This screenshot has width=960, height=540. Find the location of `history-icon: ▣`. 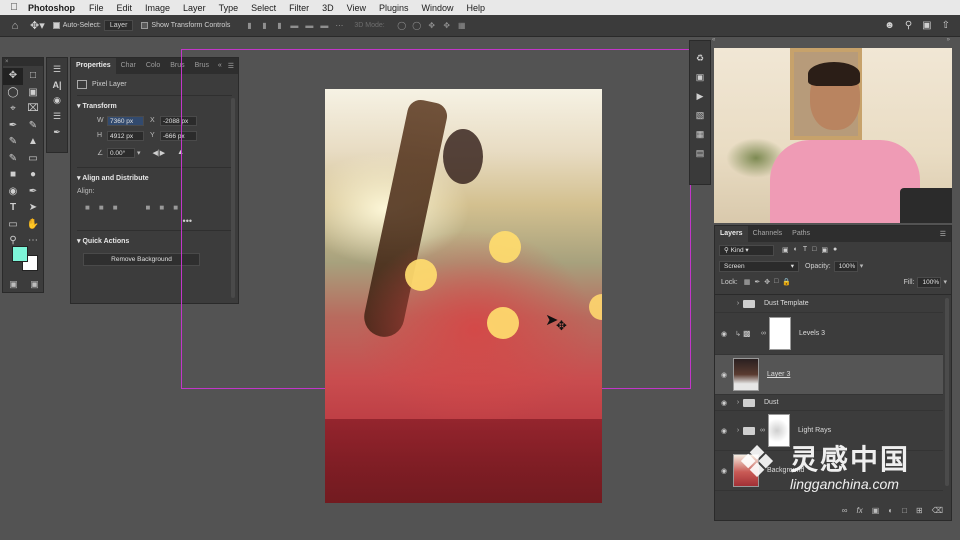

history-icon: ▣ is located at coordinates (700, 77).